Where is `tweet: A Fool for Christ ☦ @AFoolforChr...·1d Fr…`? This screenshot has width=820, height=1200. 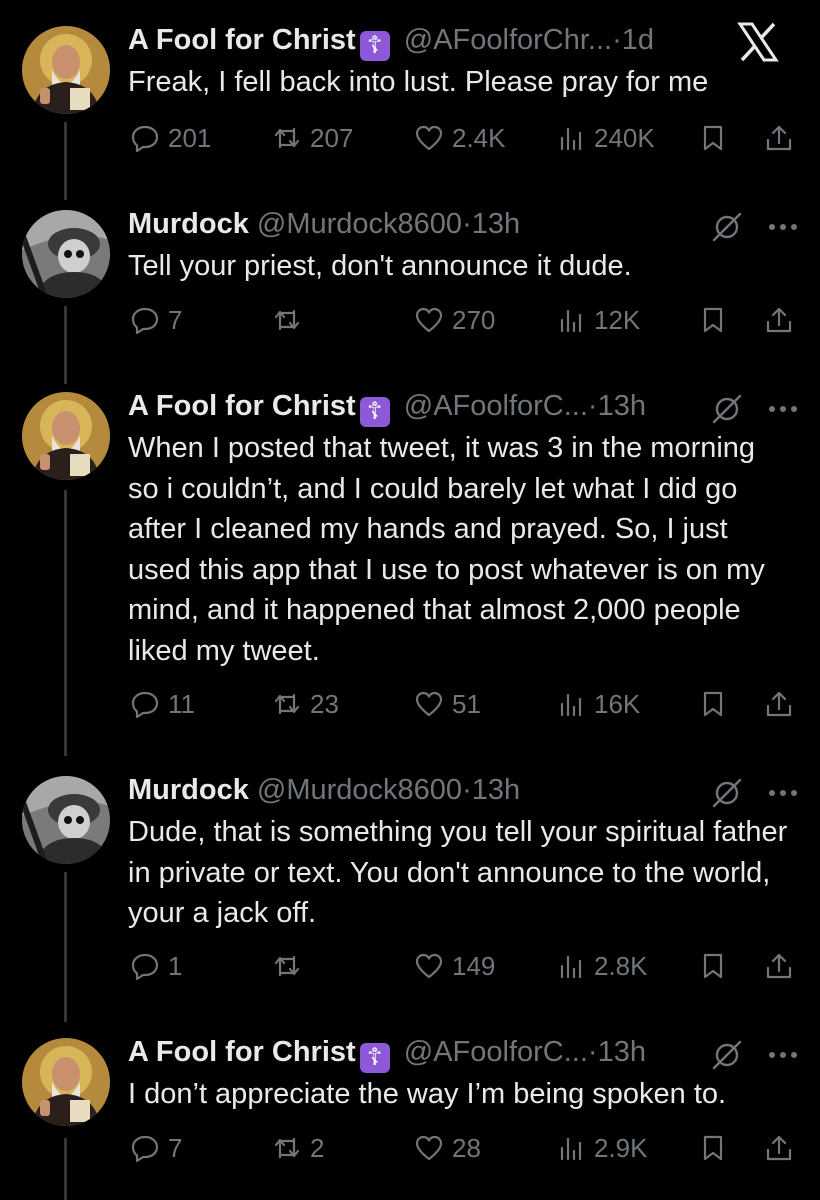
tweet: A Fool for Christ ☦ @AFoolforChr...·1d Fr… is located at coordinates (410, 95).